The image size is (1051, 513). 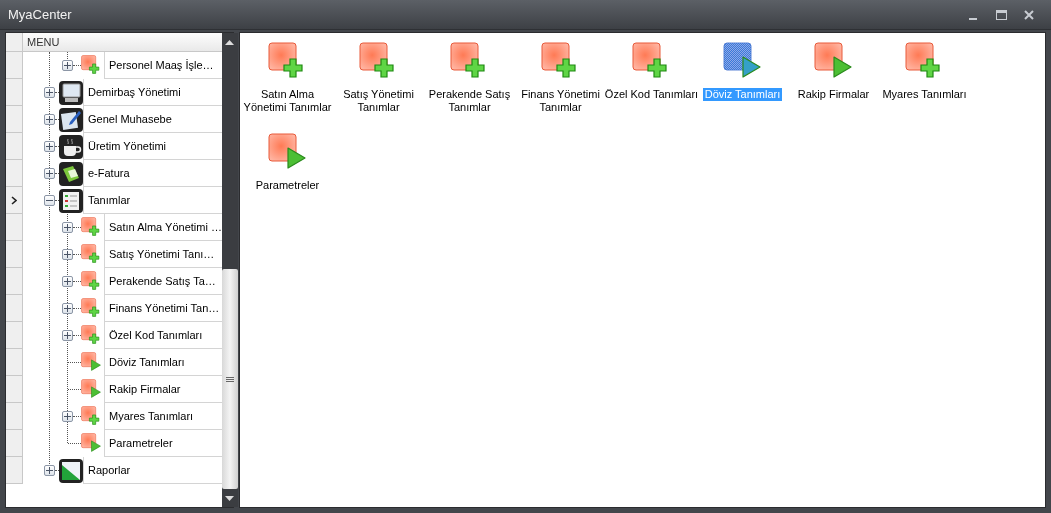 What do you see at coordinates (71, 470) in the screenshot?
I see `chart-icon` at bounding box center [71, 470].